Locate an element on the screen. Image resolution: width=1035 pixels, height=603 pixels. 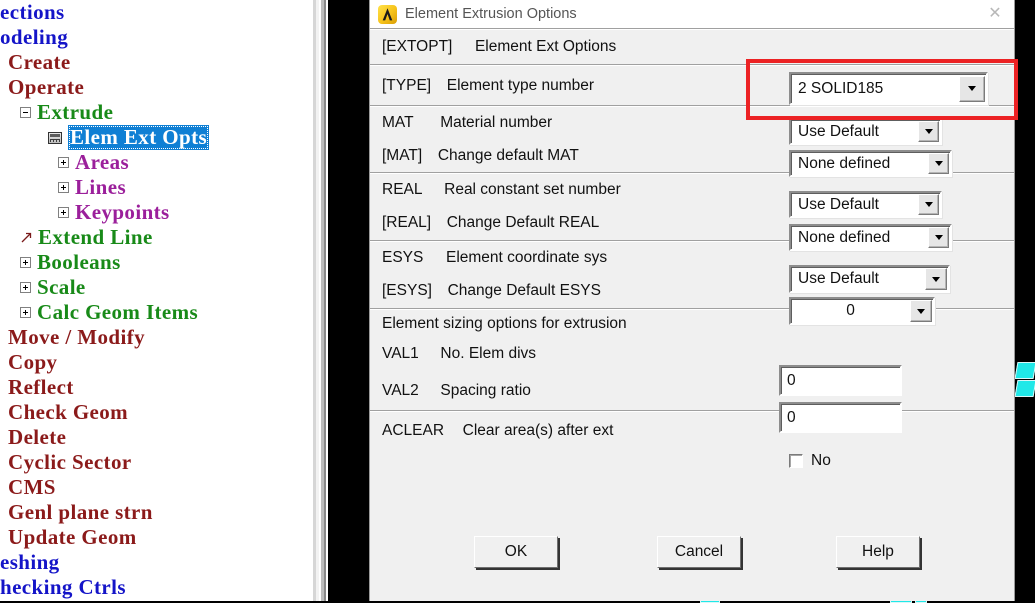
val2-label: VAL2 Spacing ratio is located at coordinates (456, 391).